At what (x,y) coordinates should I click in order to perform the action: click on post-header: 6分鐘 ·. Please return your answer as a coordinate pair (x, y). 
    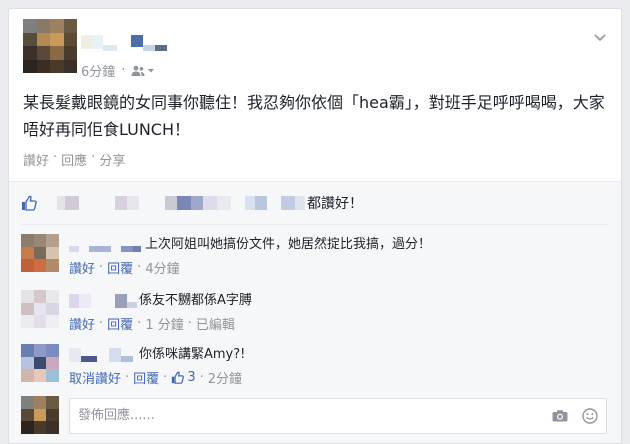
    Looking at the image, I should click on (315, 50).